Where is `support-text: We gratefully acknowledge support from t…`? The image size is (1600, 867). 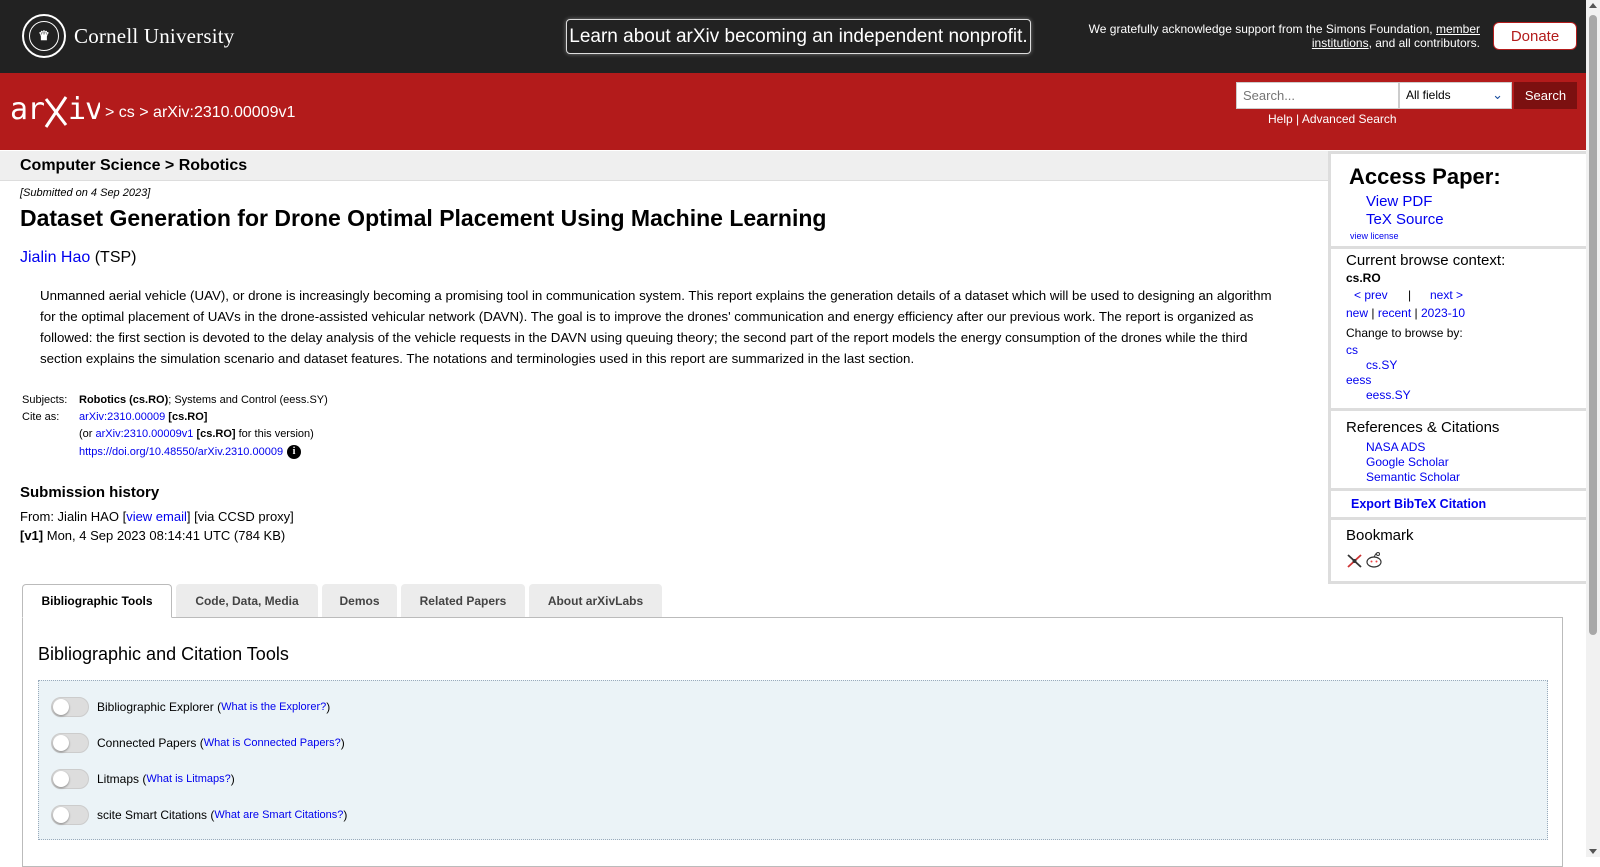 support-text: We gratefully acknowledge support from t… is located at coordinates (1284, 36).